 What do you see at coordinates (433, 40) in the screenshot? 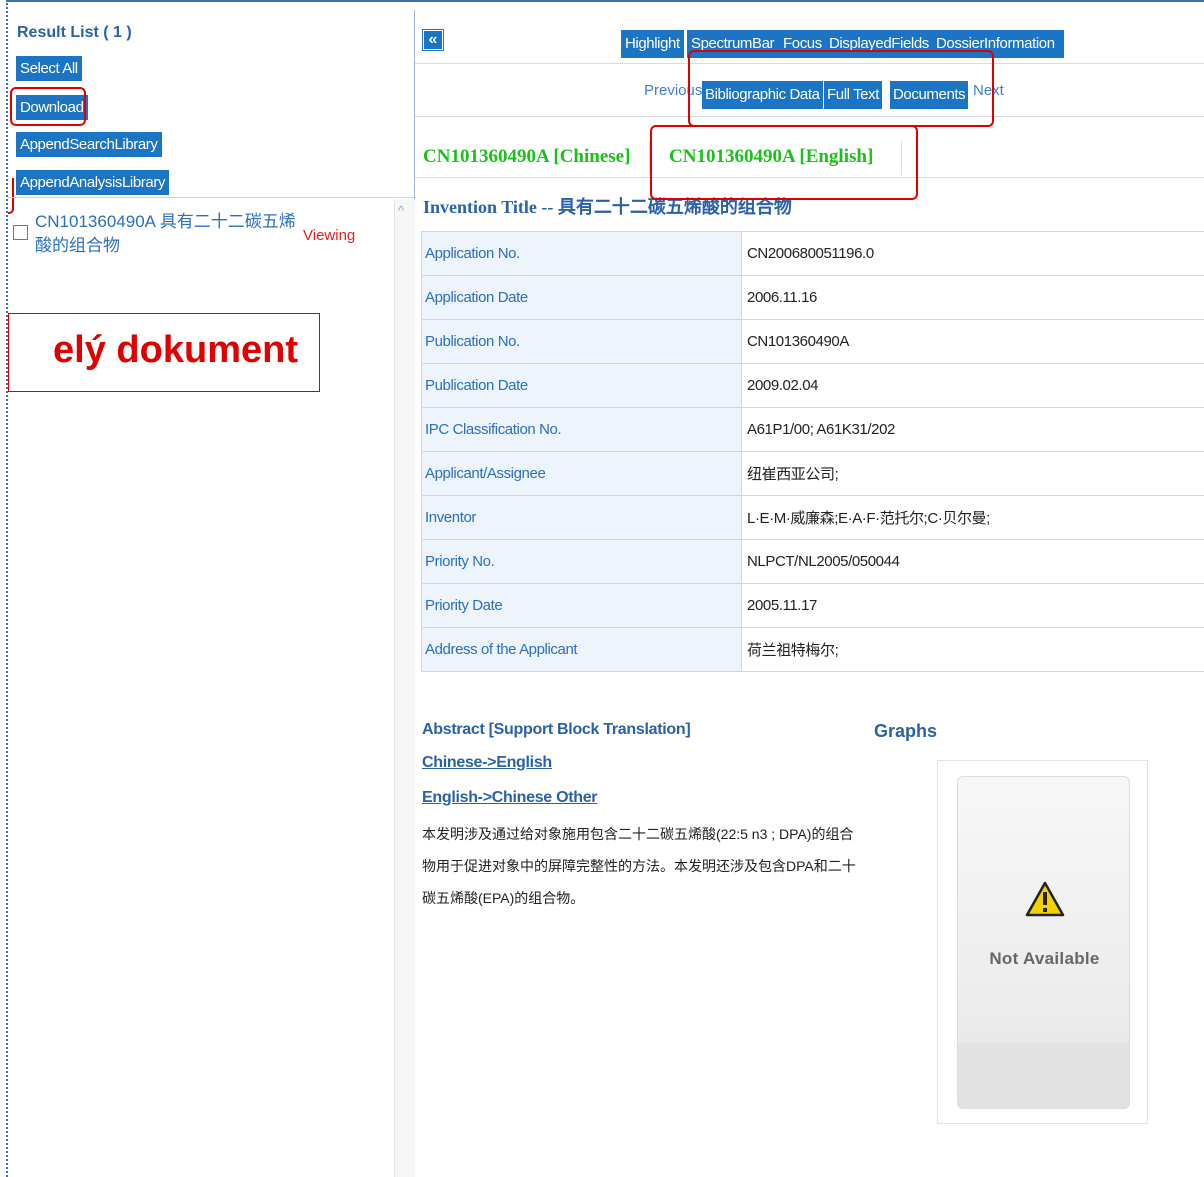
I see `double-chevron-left-icon: «` at bounding box center [433, 40].